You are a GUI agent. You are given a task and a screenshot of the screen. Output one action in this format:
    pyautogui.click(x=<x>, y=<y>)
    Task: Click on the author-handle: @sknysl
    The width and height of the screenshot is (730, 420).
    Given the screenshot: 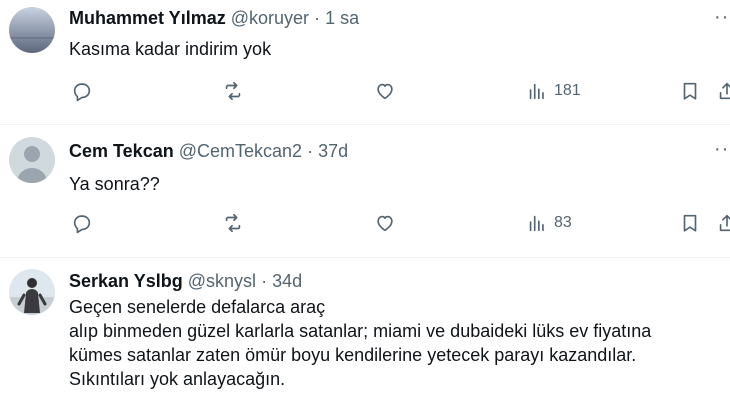 What is the action you would take?
    pyautogui.click(x=222, y=281)
    